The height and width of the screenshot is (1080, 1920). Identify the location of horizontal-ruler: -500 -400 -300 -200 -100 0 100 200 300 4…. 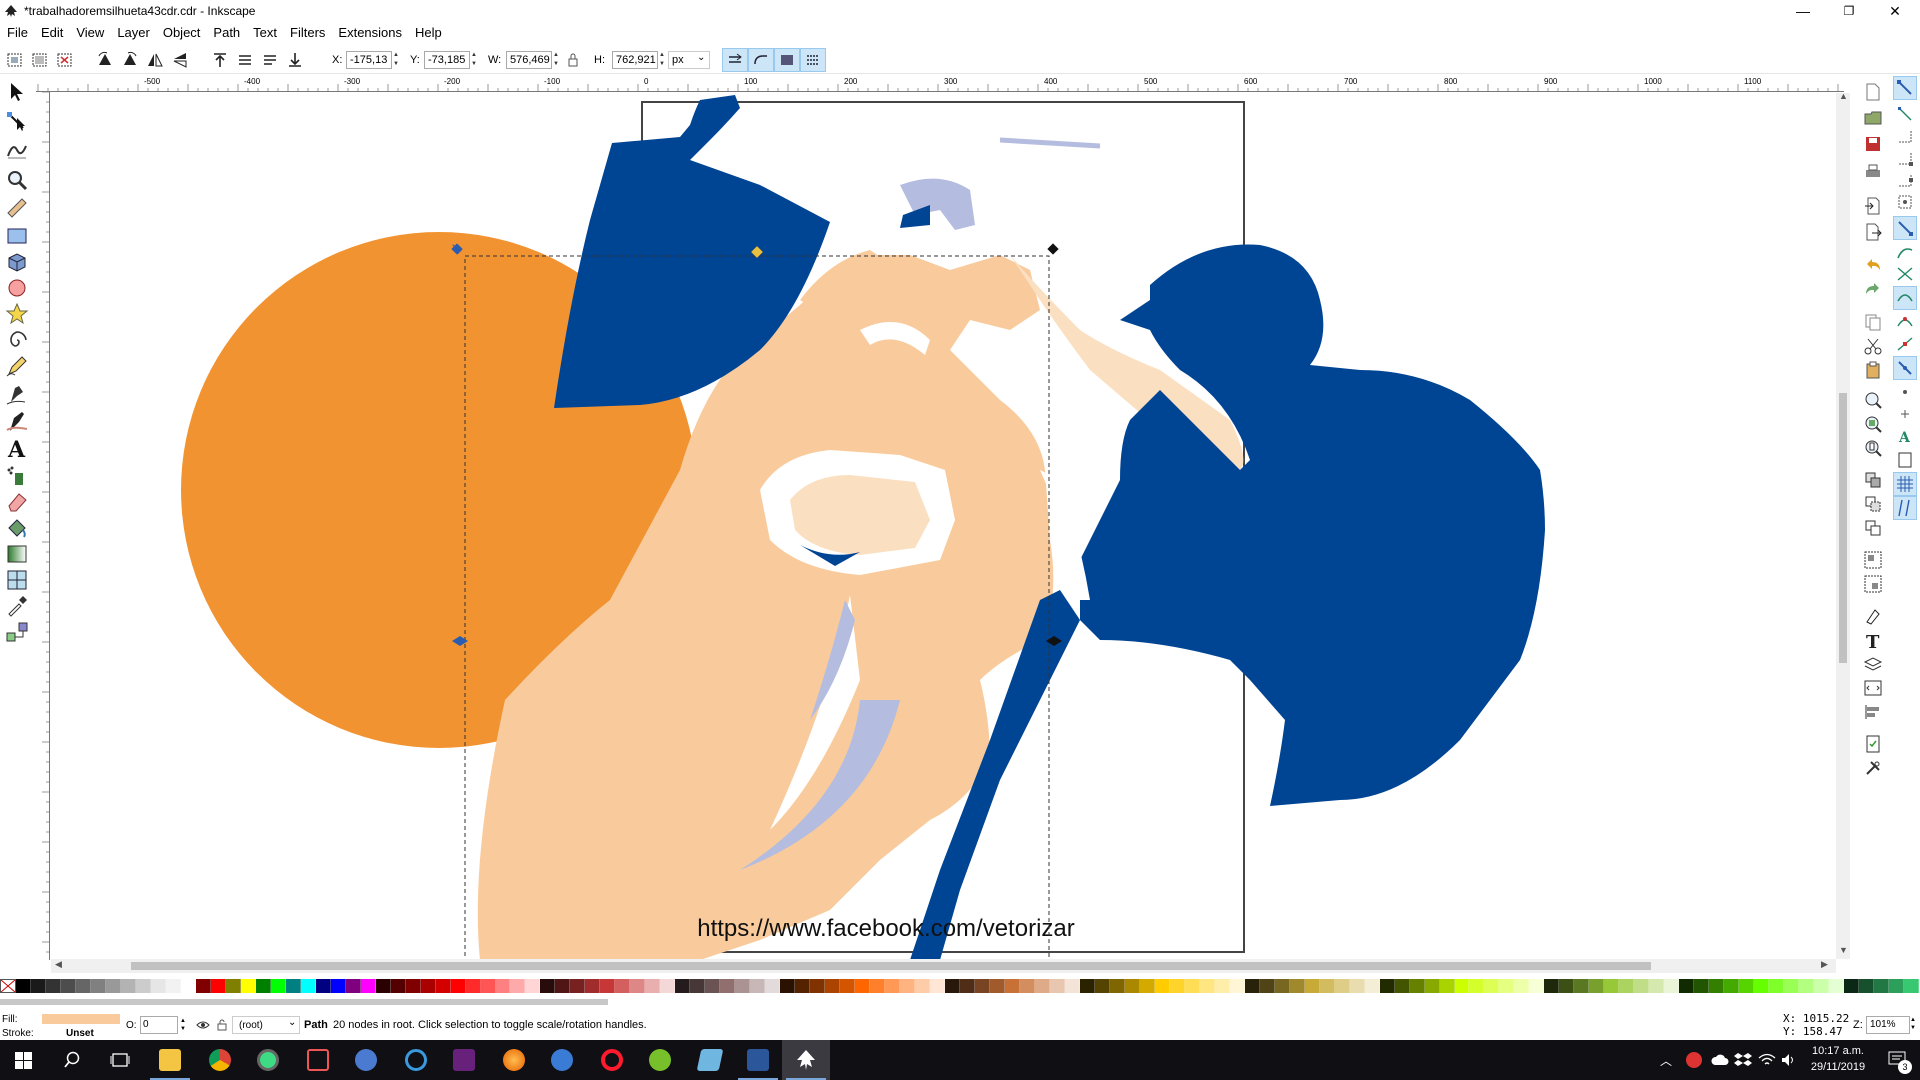
(940, 84).